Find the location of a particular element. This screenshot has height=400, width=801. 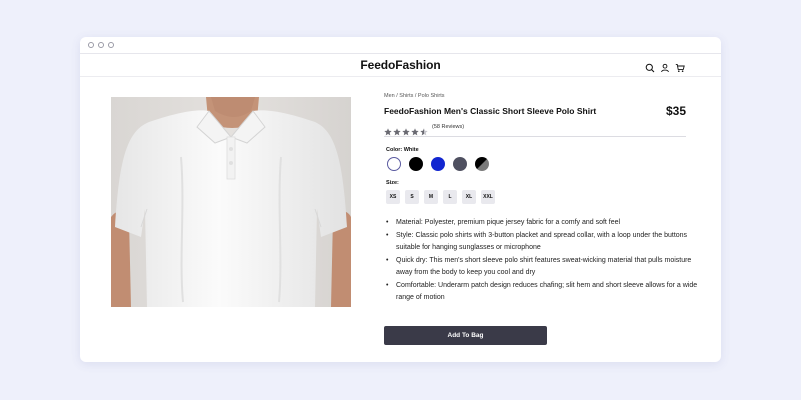

breadcrumb: Men / Shirts / Polo Shirts is located at coordinates (535, 96).